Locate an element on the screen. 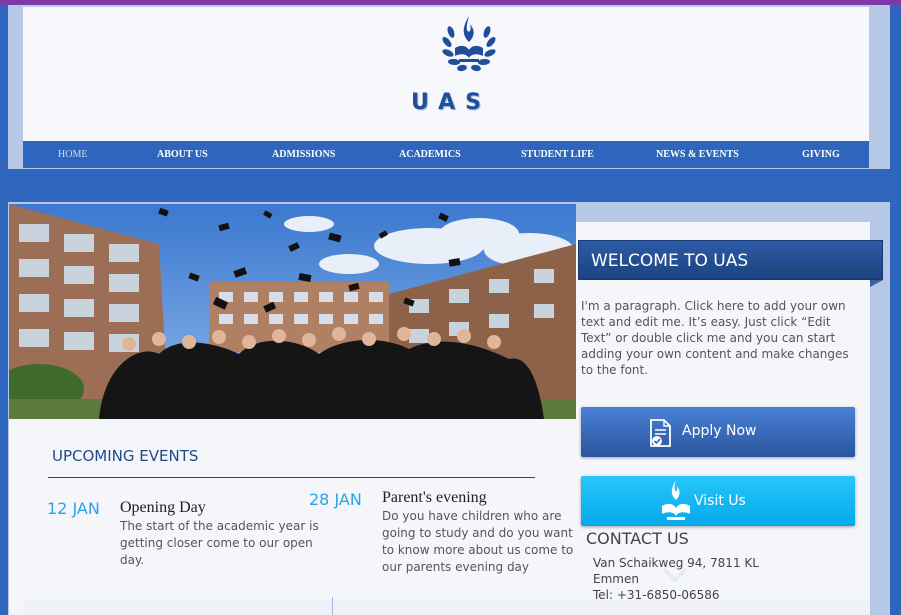 This screenshot has width=901, height=615. torch-book-laurel-icon is located at coordinates (469, 44).